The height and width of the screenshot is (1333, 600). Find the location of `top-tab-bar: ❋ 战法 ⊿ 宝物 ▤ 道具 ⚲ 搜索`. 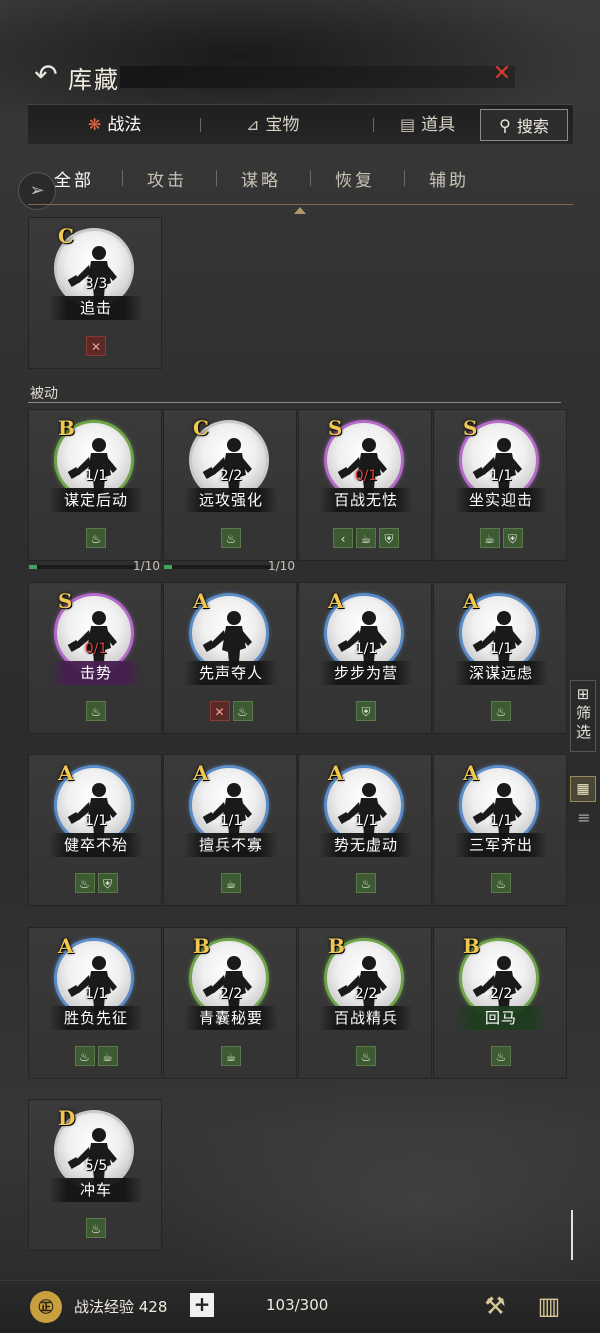

top-tab-bar: ❋ 战法 ⊿ 宝物 ▤ 道具 ⚲ 搜索 is located at coordinates (300, 124).